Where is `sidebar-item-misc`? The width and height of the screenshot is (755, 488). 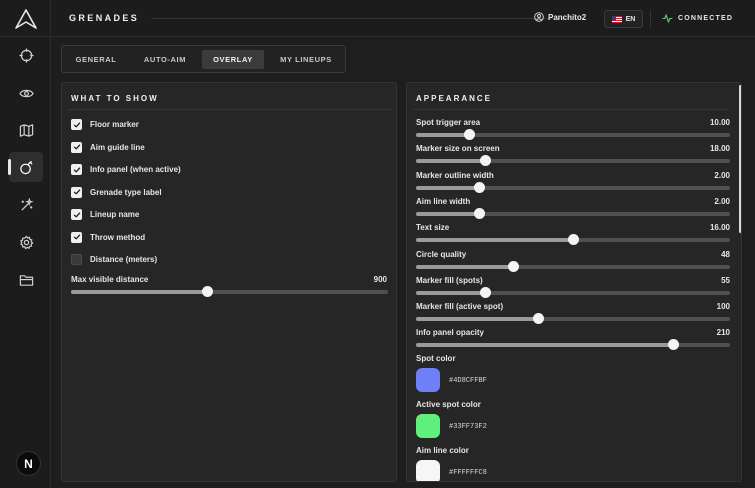
sidebar-item-misc is located at coordinates (26, 205).